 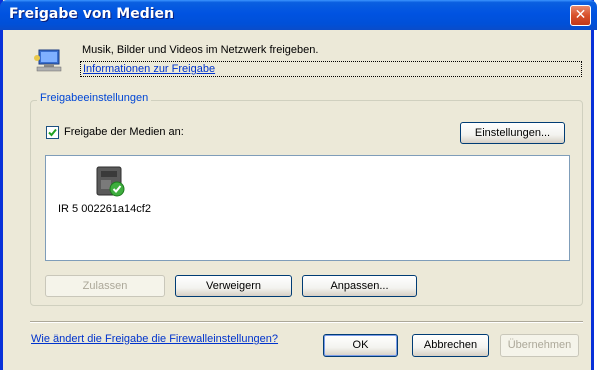 I want to click on bottom-strip, so click(x=304, y=373).